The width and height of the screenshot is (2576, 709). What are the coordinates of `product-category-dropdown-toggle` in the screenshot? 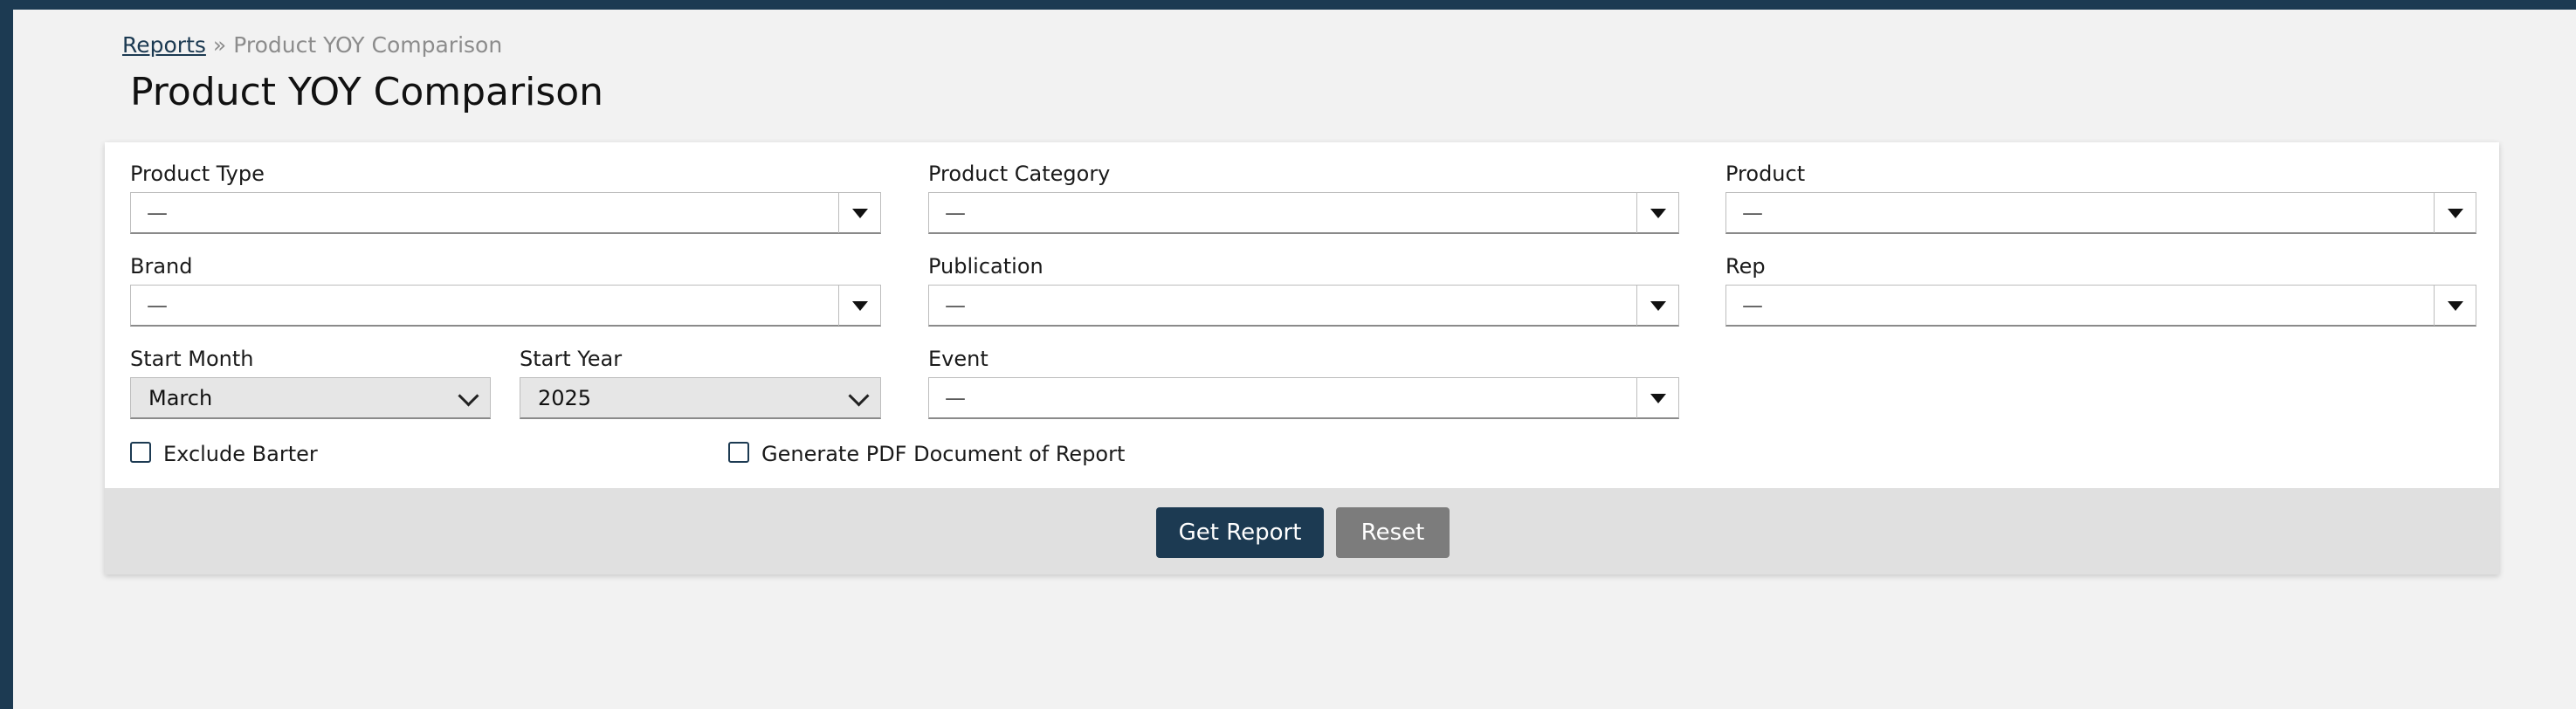 It's located at (1657, 213).